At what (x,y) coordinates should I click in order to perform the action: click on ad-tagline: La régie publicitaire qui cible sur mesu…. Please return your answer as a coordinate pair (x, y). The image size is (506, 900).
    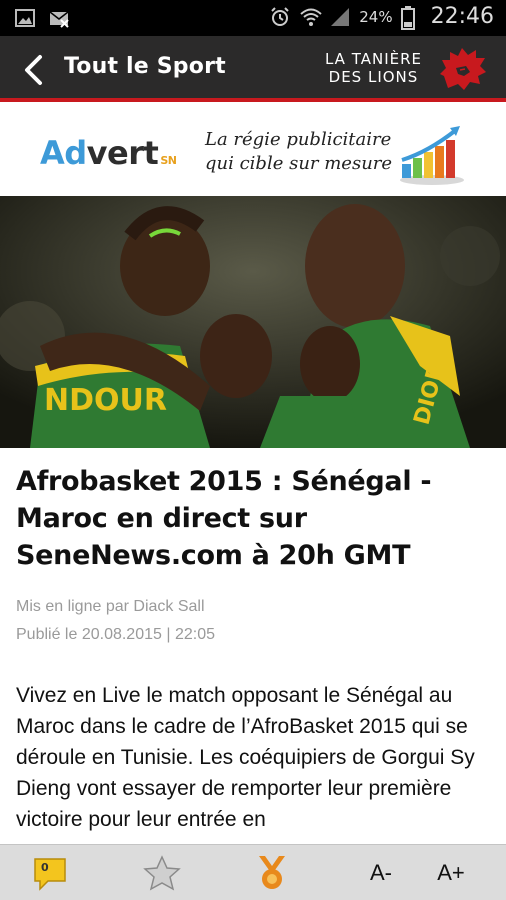
    Looking at the image, I should click on (299, 151).